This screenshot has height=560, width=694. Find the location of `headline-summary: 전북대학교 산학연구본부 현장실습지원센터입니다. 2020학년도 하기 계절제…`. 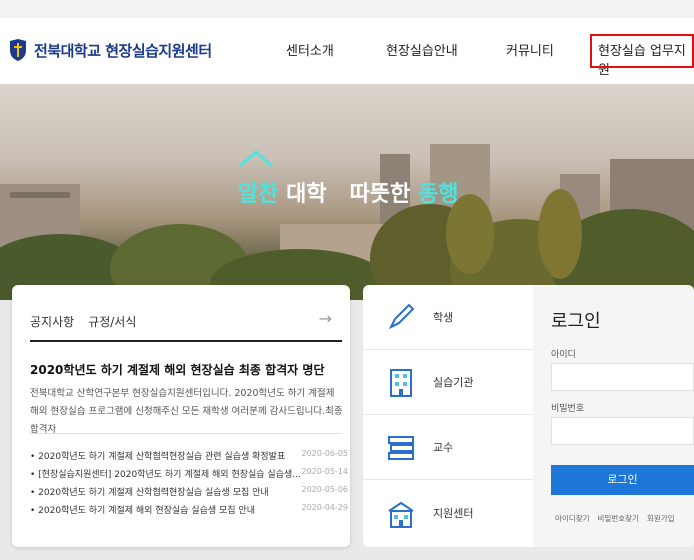

headline-summary: 전북대학교 산학연구본부 현장실습지원센터입니다. 2020학년도 하기 계절제… is located at coordinates (188, 412).